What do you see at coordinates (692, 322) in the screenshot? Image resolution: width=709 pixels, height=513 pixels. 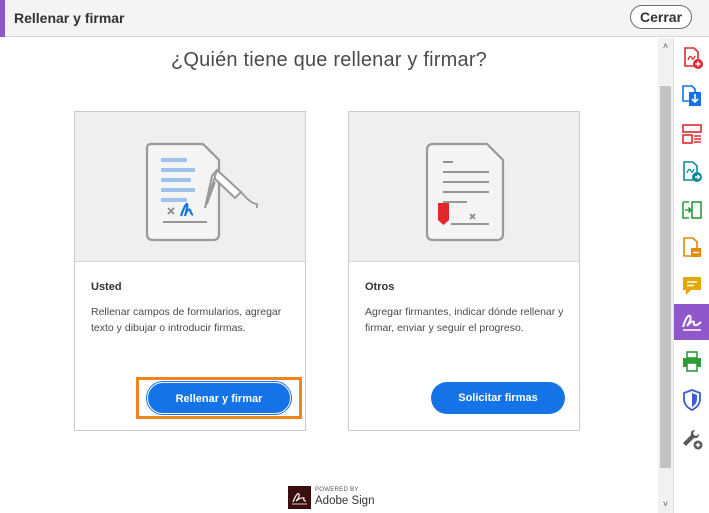 I see `fill-and-sign-icon` at bounding box center [692, 322].